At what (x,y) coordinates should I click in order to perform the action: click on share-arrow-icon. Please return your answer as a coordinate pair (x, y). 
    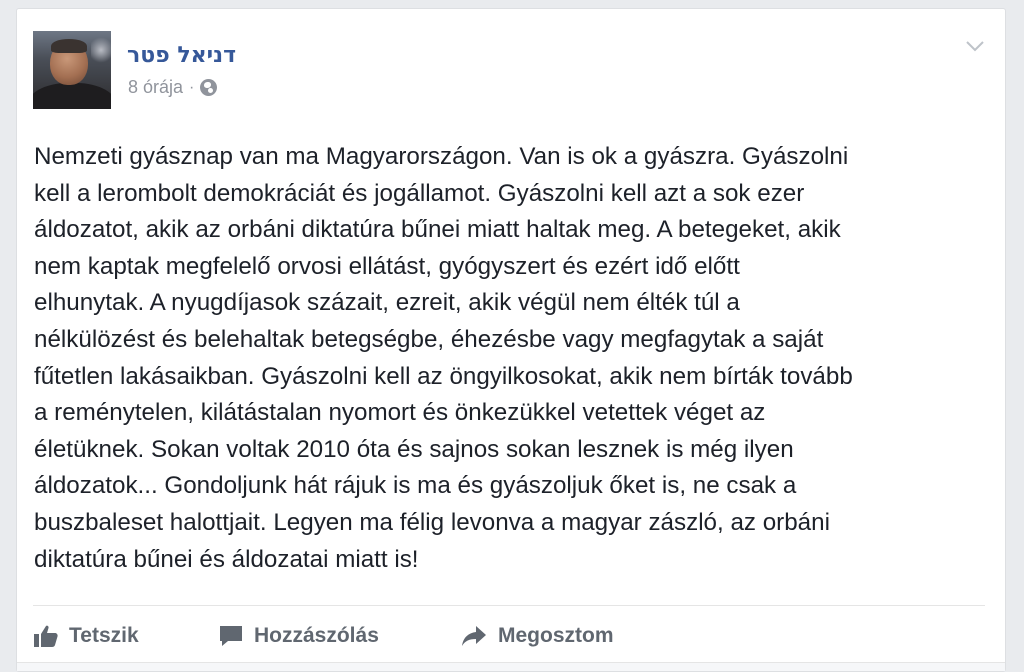
    Looking at the image, I should click on (474, 636).